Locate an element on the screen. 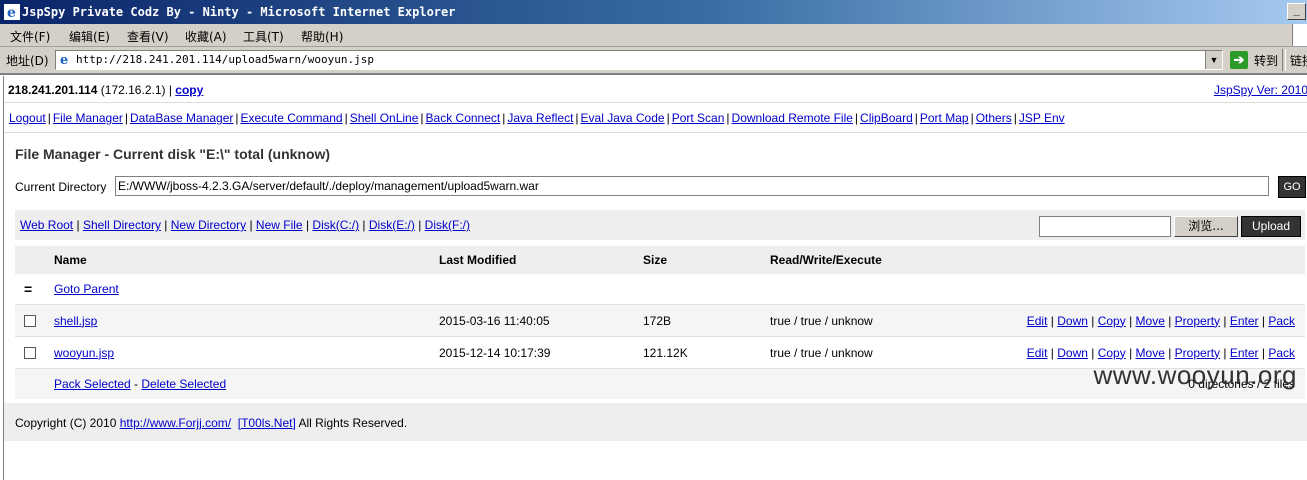  parent-symbol: = is located at coordinates (28, 289).